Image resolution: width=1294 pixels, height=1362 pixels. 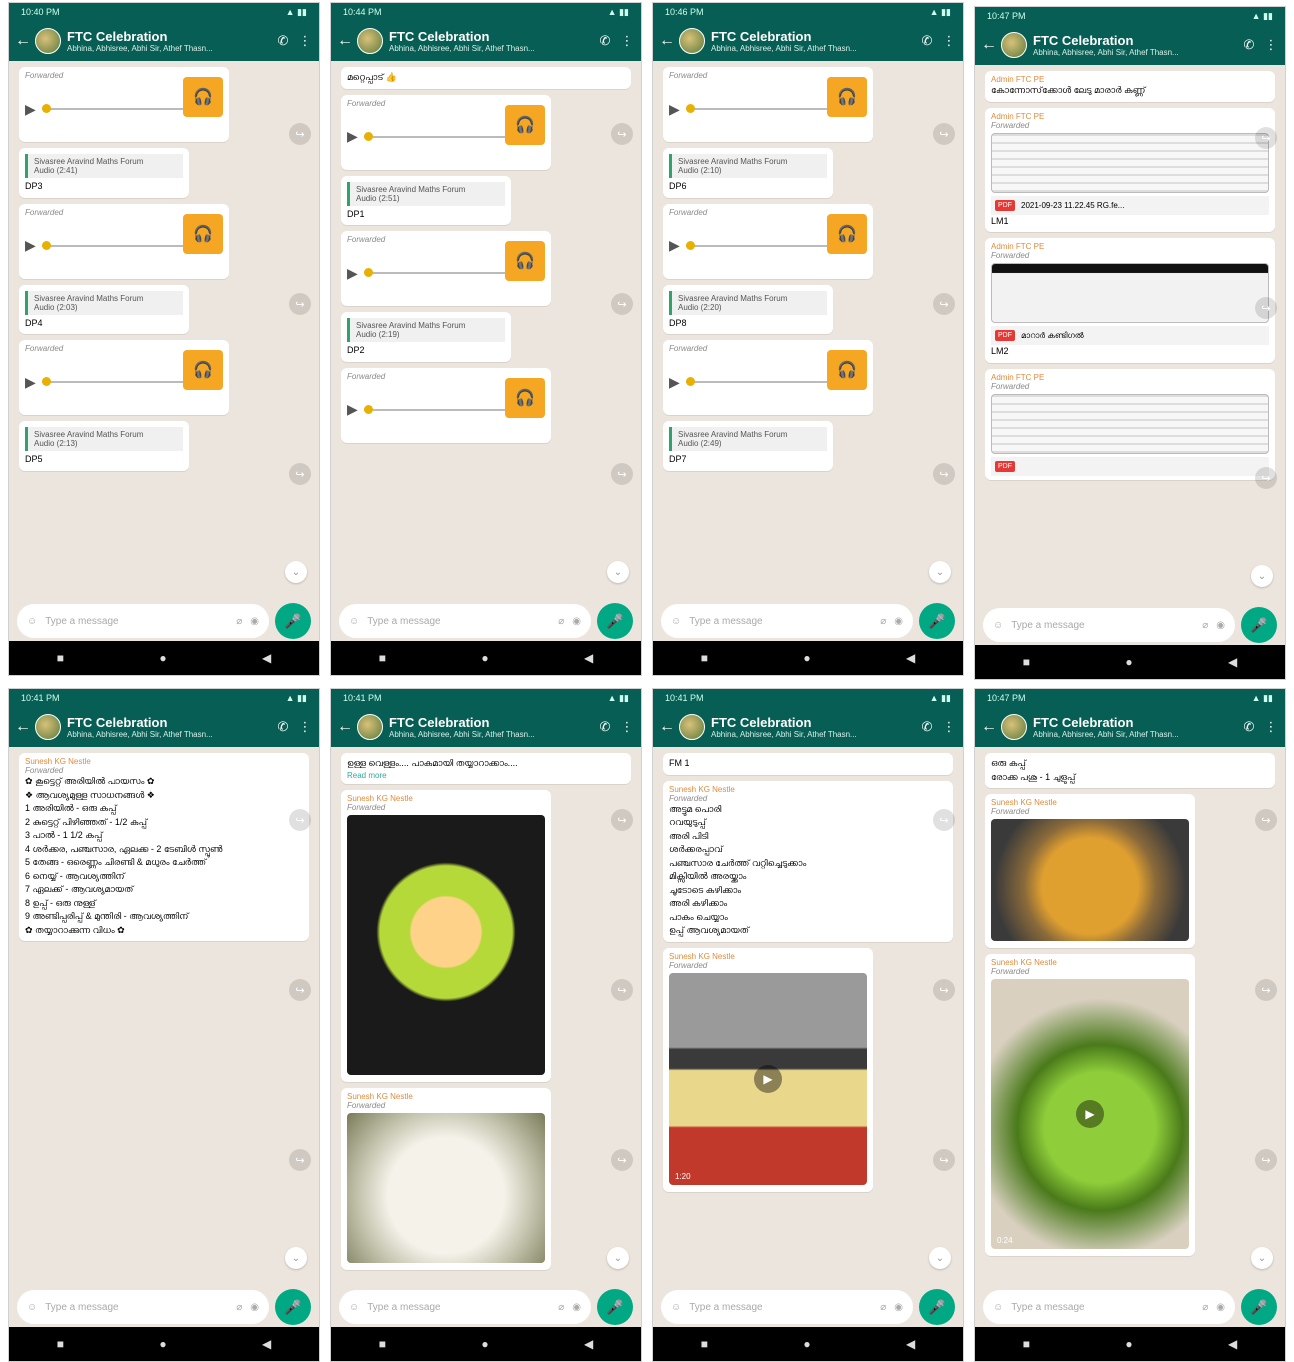 What do you see at coordinates (1130, 335) in the screenshot?
I see `pdf-attachment: PDF മാറാർ കണ്ടിഗൽ` at bounding box center [1130, 335].